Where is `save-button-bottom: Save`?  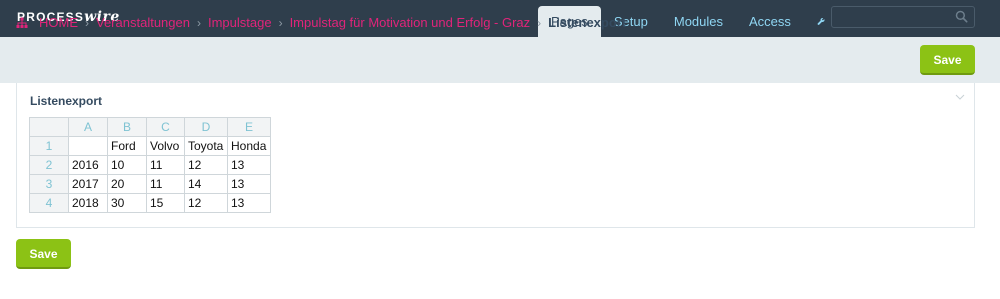
save-button-bottom: Save is located at coordinates (43, 254).